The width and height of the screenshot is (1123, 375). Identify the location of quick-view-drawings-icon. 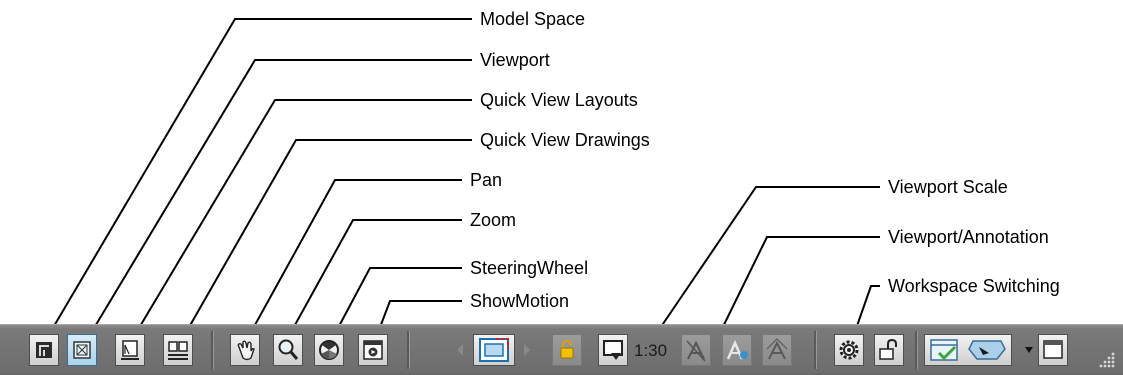
(178, 350).